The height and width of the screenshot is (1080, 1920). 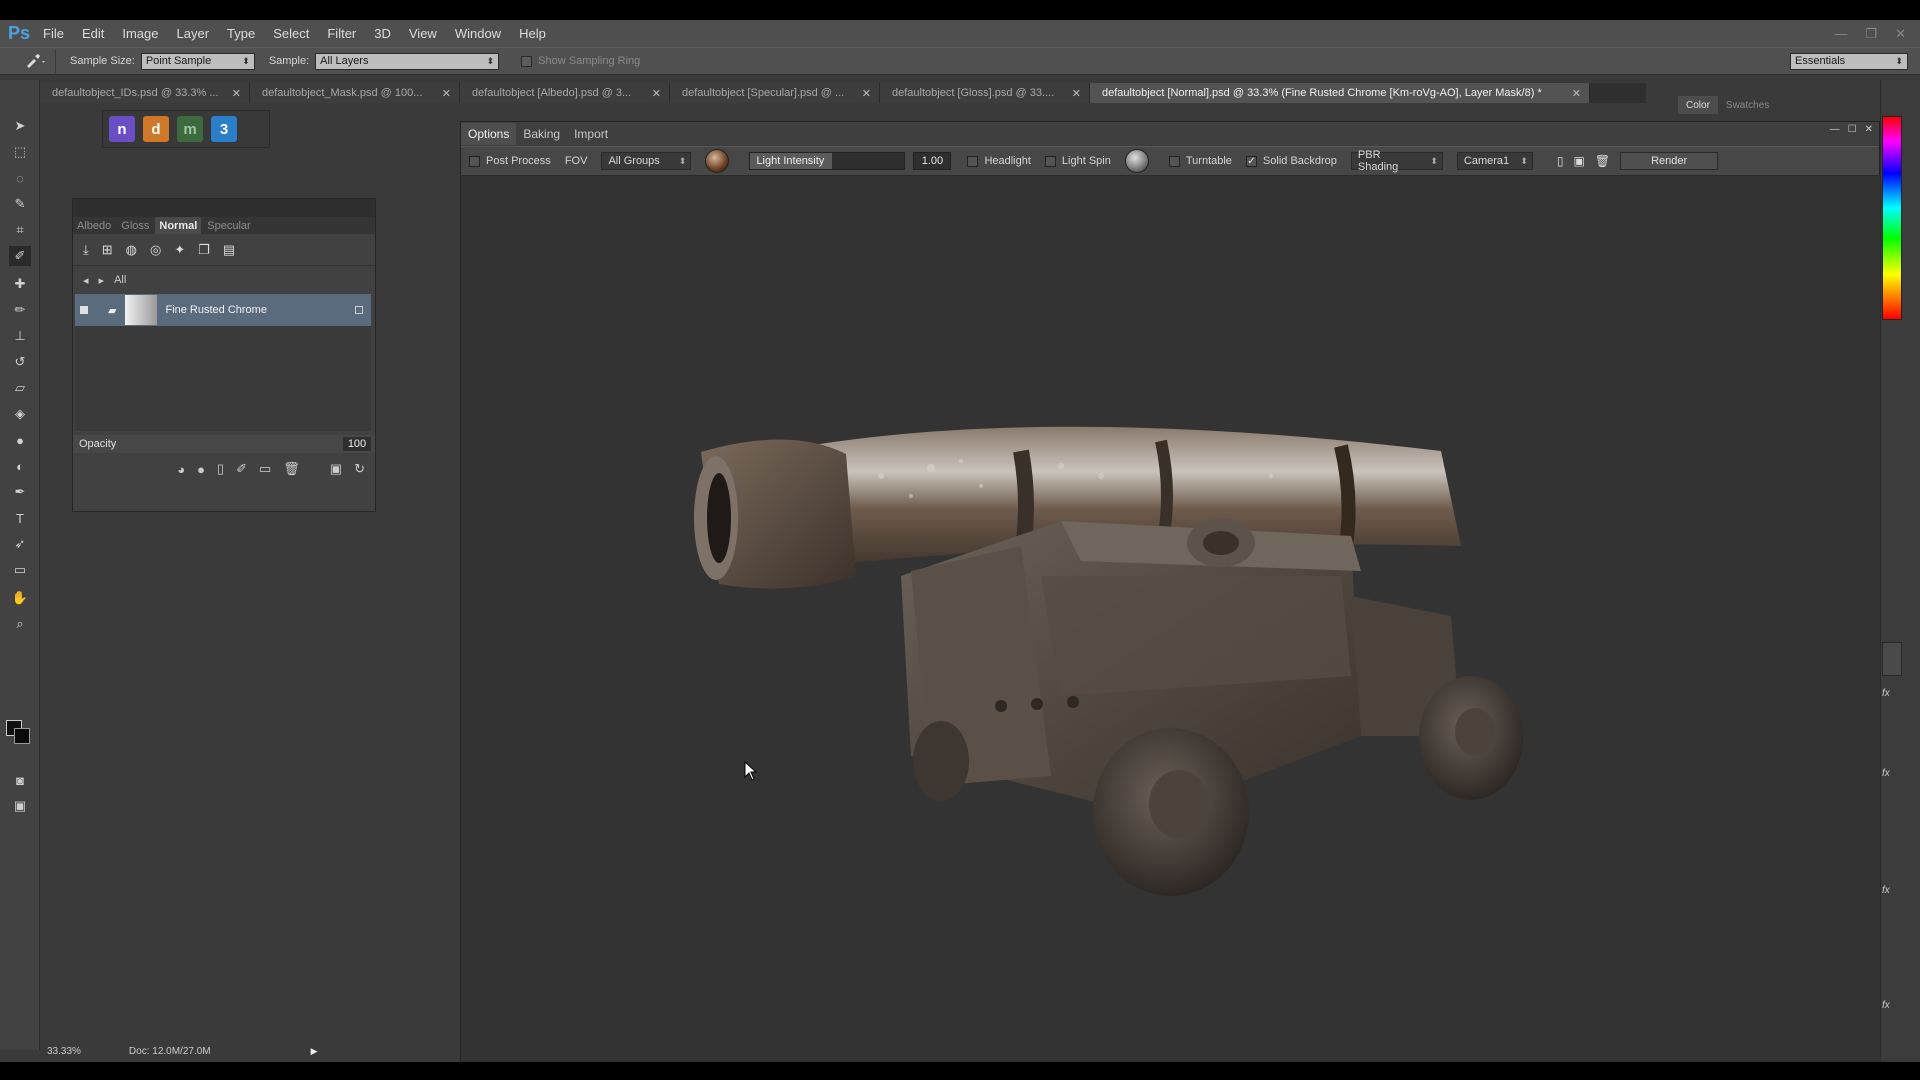 I want to click on post-process-checkbox, so click(x=474, y=161).